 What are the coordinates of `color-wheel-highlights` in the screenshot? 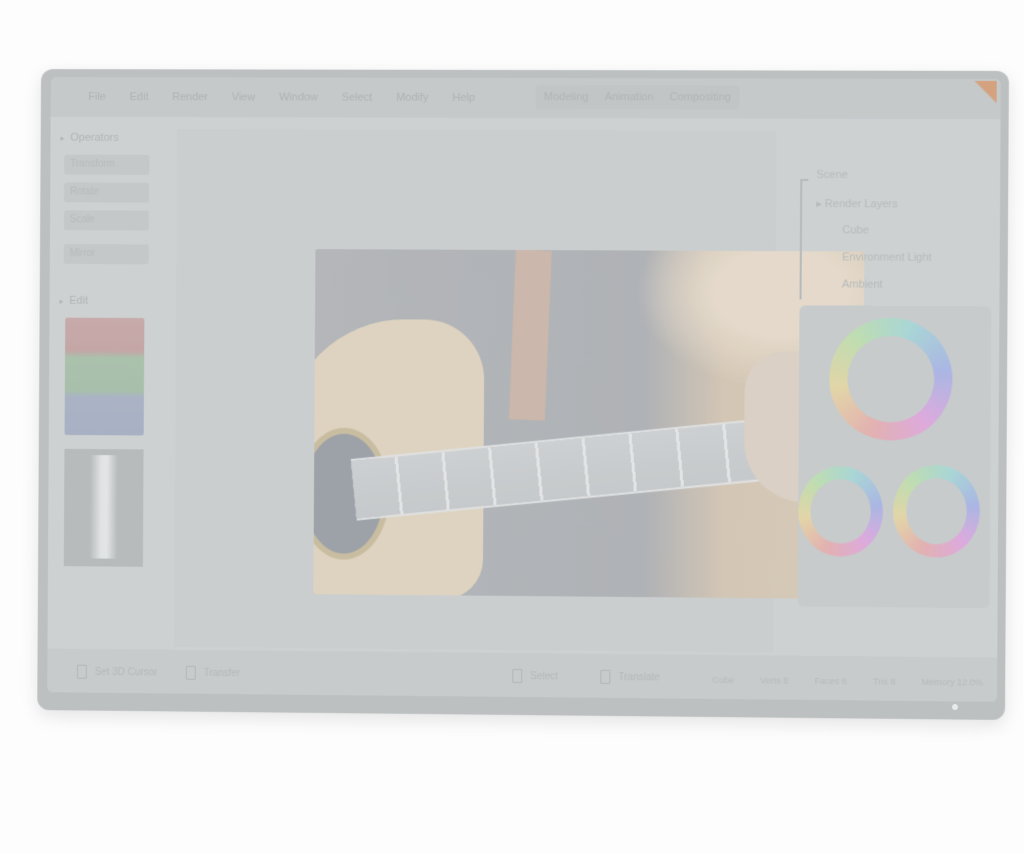 It's located at (936, 511).